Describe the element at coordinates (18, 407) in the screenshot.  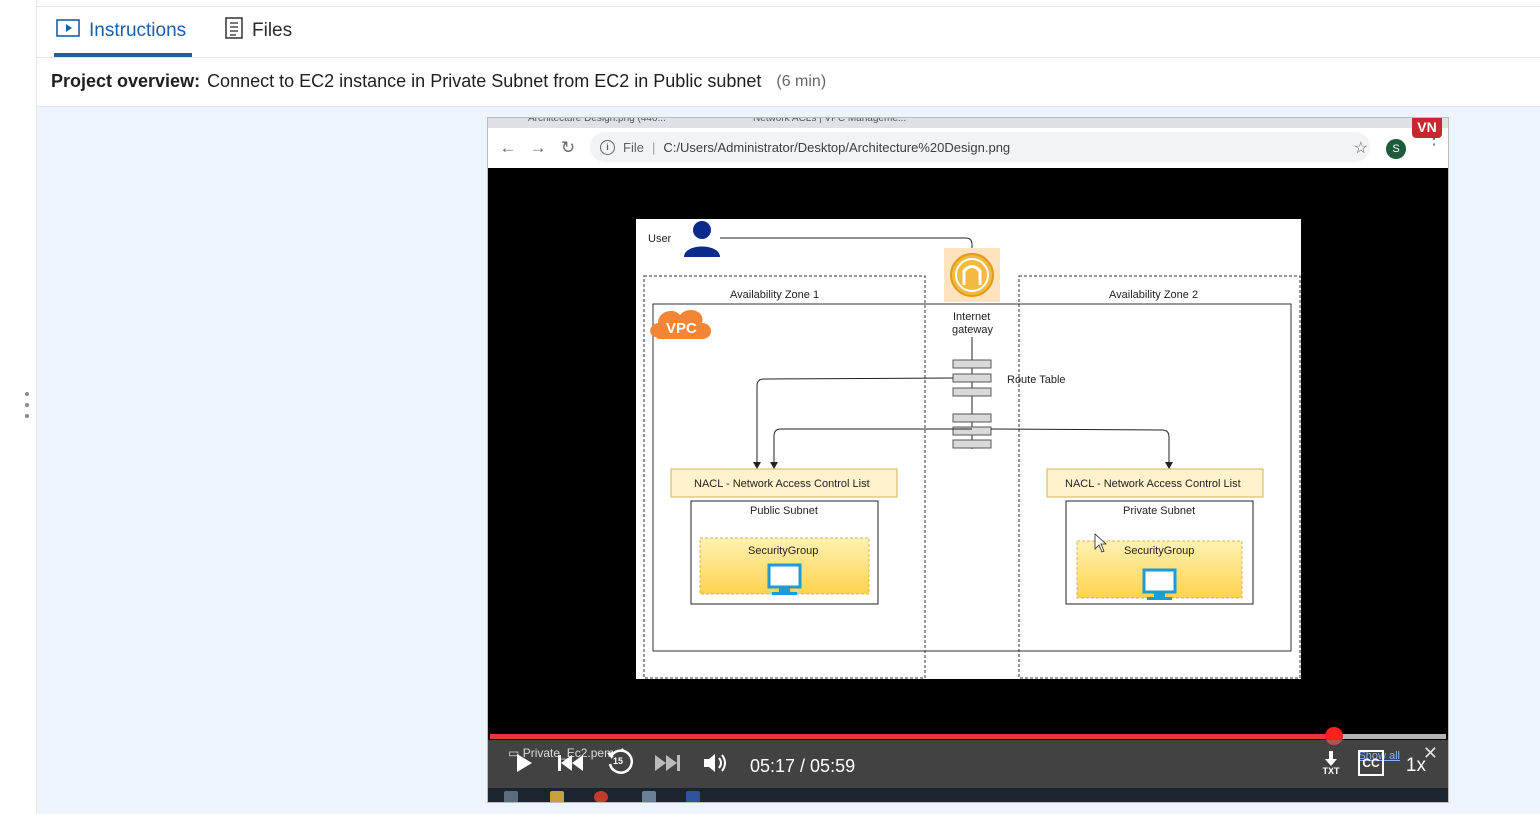
I see `left-panel-gutter` at that location.